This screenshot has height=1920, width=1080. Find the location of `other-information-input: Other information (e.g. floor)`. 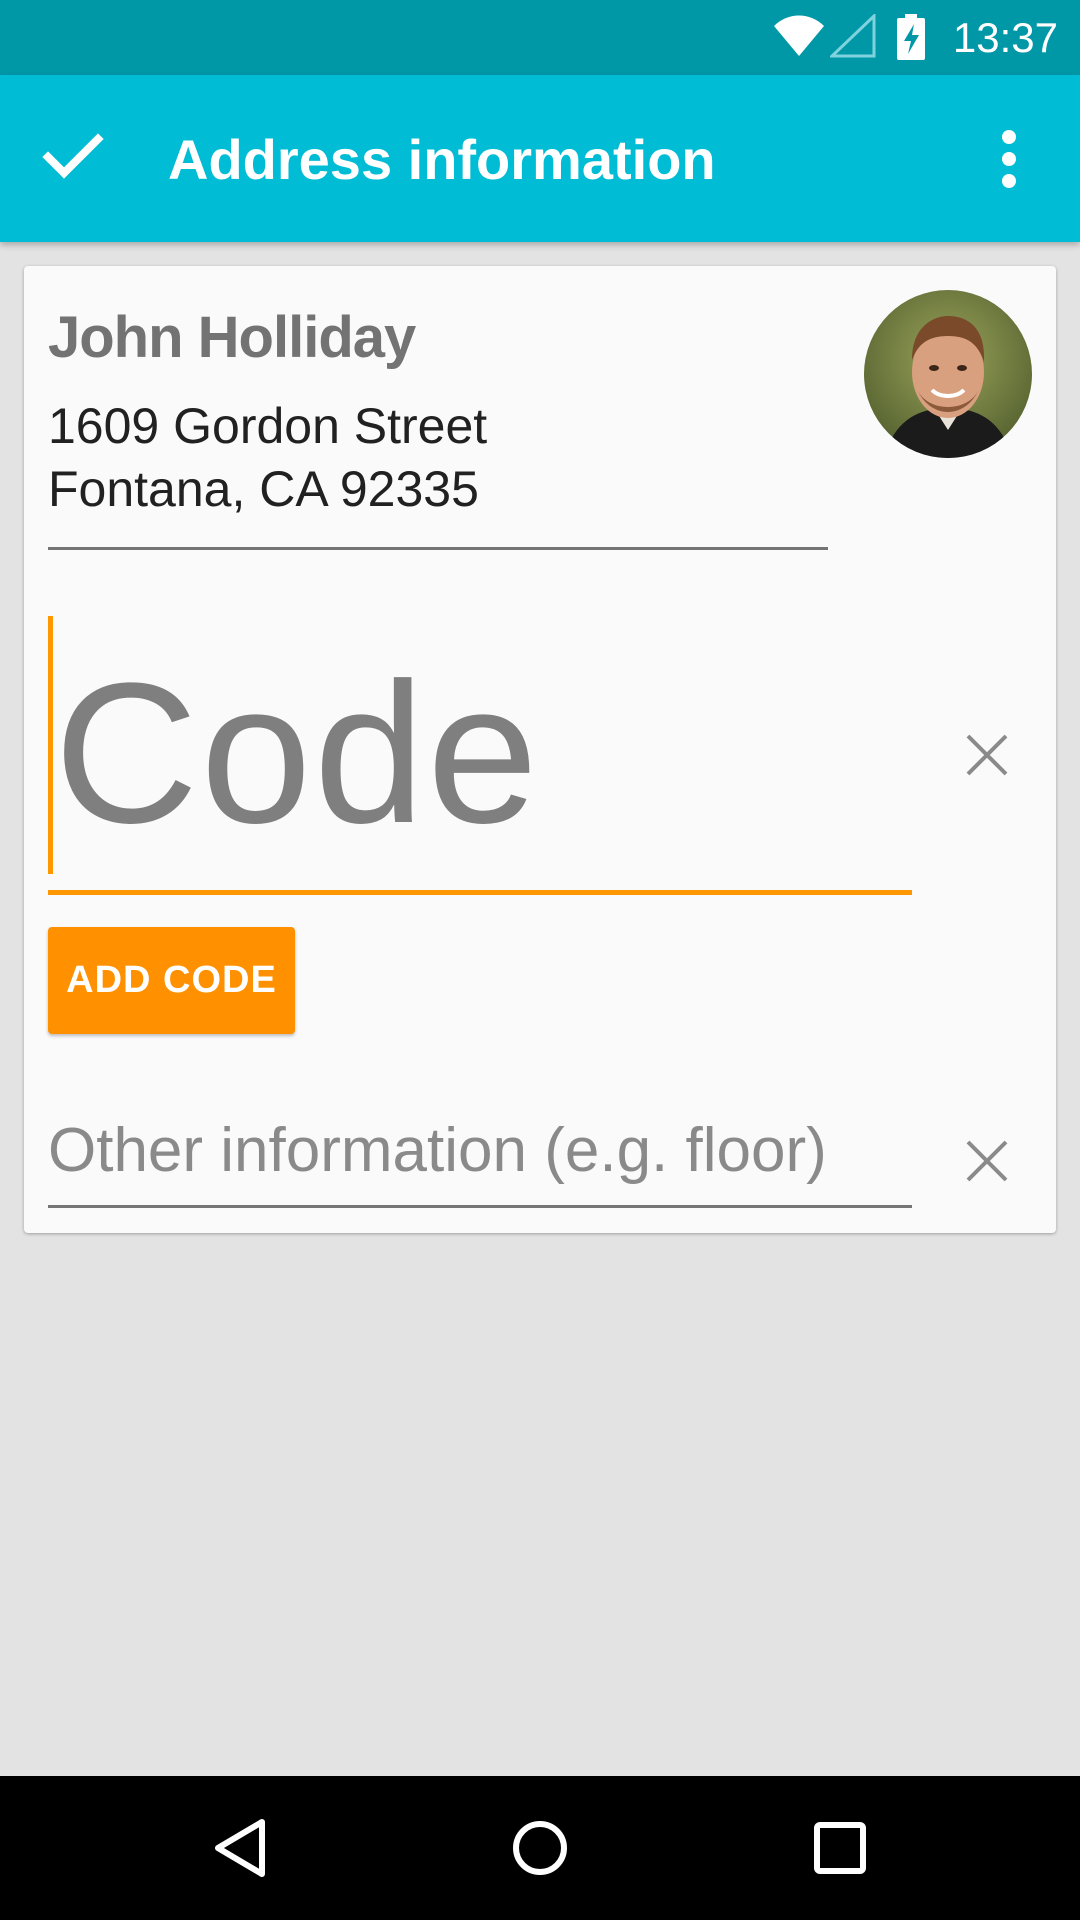

other-information-input: Other information (e.g. floor) is located at coordinates (480, 1151).